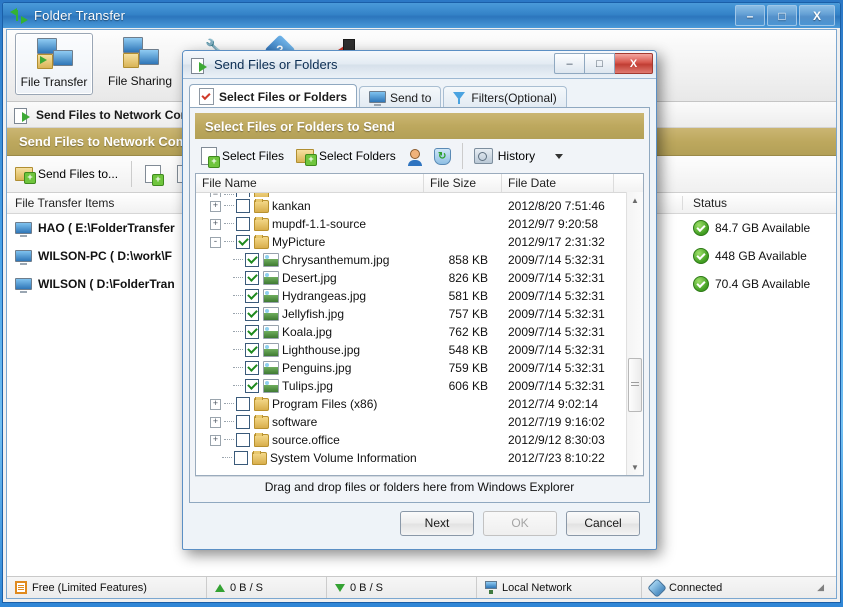 This screenshot has height=607, width=843. I want to click on tab-filters: Filters(Optional), so click(505, 97).